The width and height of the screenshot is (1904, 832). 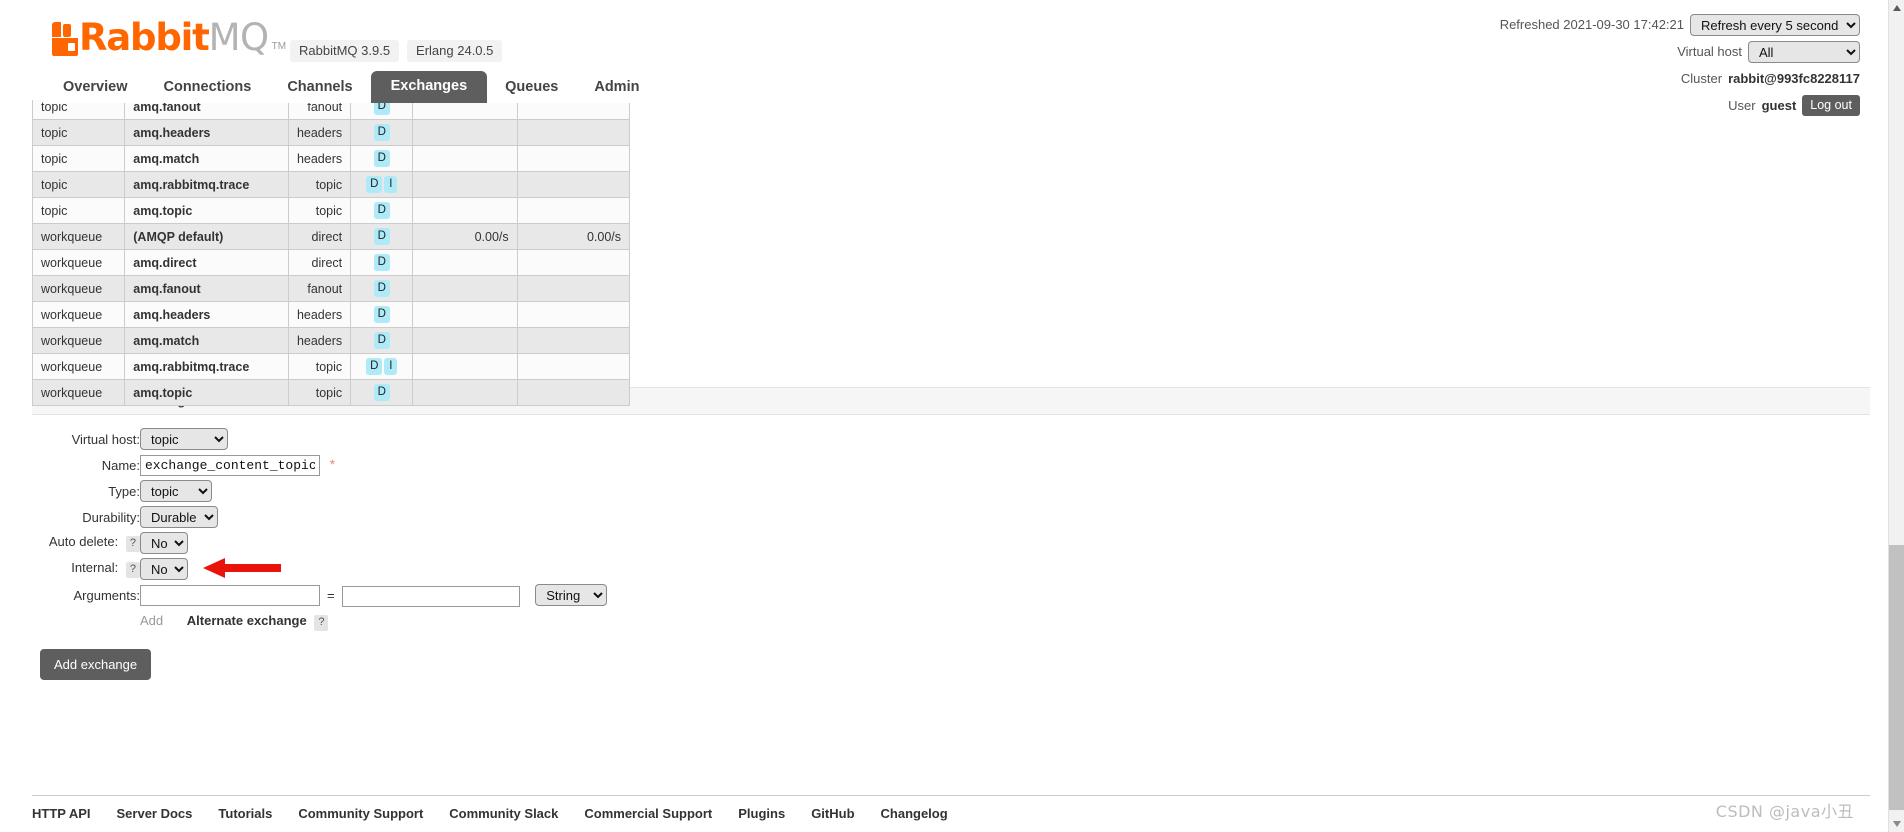 I want to click on vhost-row: Virtual host All, so click(x=1680, y=51).